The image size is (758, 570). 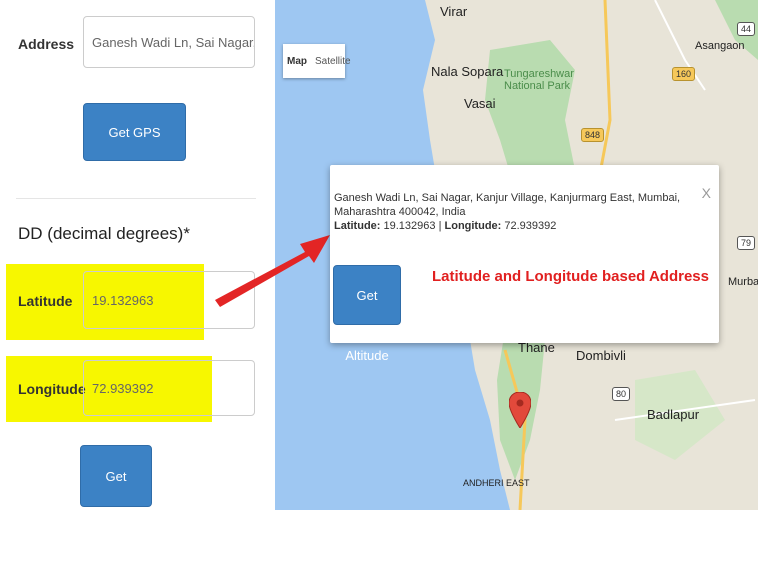 I want to click on longitude-input: 72.939392, so click(x=169, y=388).